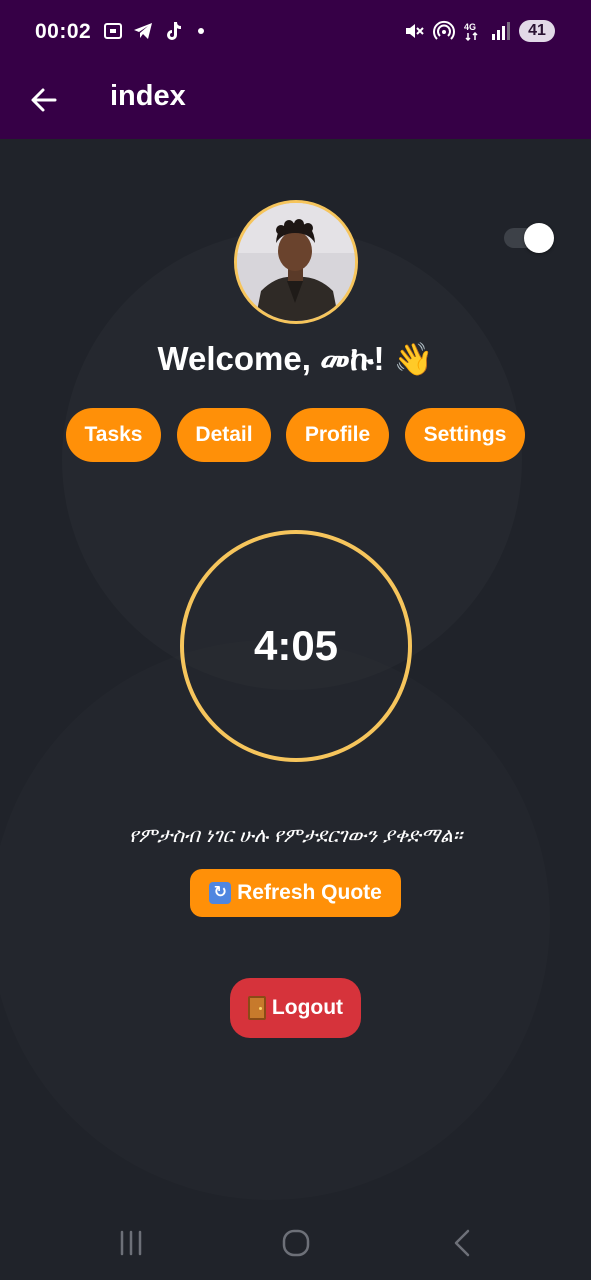  Describe the element at coordinates (271, 358) in the screenshot. I see `welcome-text: Welcome, መኩ!` at that location.